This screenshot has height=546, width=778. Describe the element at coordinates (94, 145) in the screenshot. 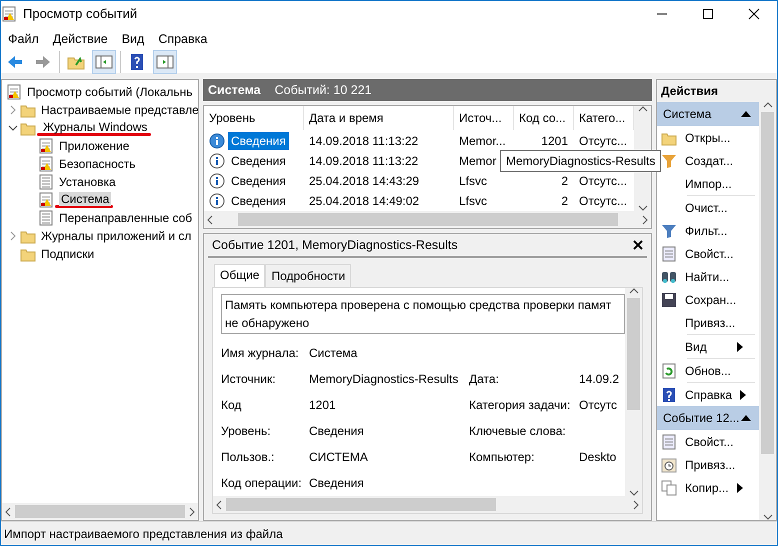

I see `tree-item: Приложение` at that location.